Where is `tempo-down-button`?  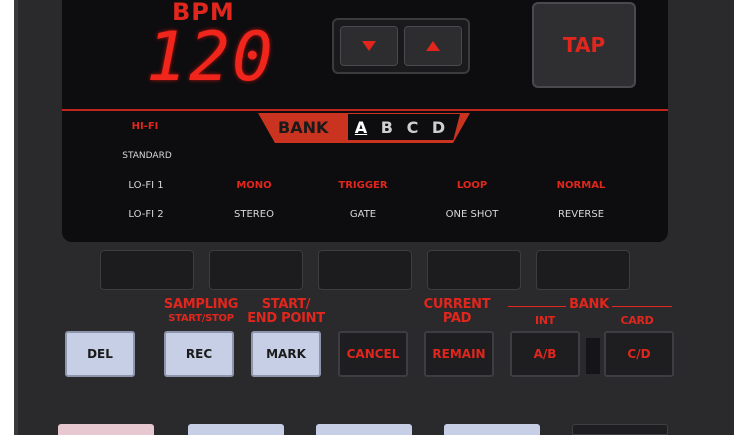
tempo-down-button is located at coordinates (369, 46).